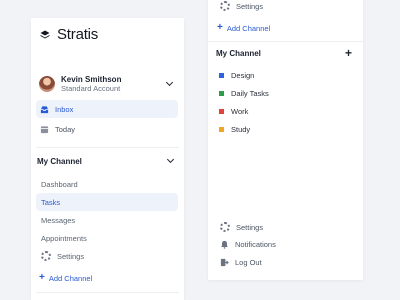 This screenshot has height=300, width=400. I want to click on channel-design: Design, so click(236, 75).